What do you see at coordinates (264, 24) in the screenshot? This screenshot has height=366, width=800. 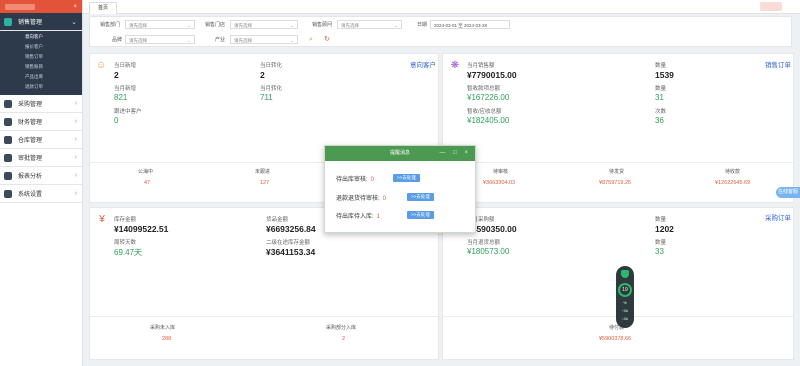 I see `shop-select: 请先选择 ⌄` at bounding box center [264, 24].